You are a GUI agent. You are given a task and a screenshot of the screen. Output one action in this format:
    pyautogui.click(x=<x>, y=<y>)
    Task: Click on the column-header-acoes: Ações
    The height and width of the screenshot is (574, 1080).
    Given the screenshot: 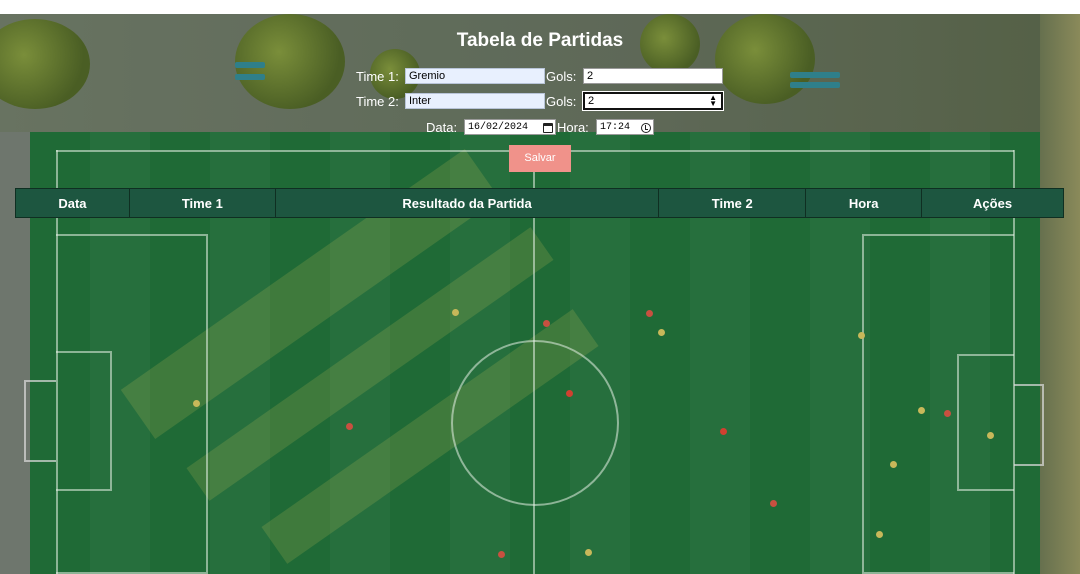 What is the action you would take?
    pyautogui.click(x=992, y=203)
    